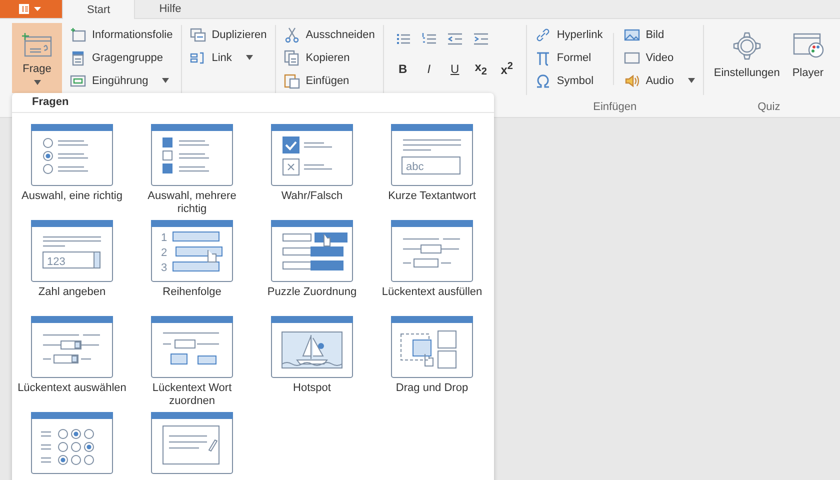  I want to click on text-format-button: x$^{2}$, so click(507, 69).